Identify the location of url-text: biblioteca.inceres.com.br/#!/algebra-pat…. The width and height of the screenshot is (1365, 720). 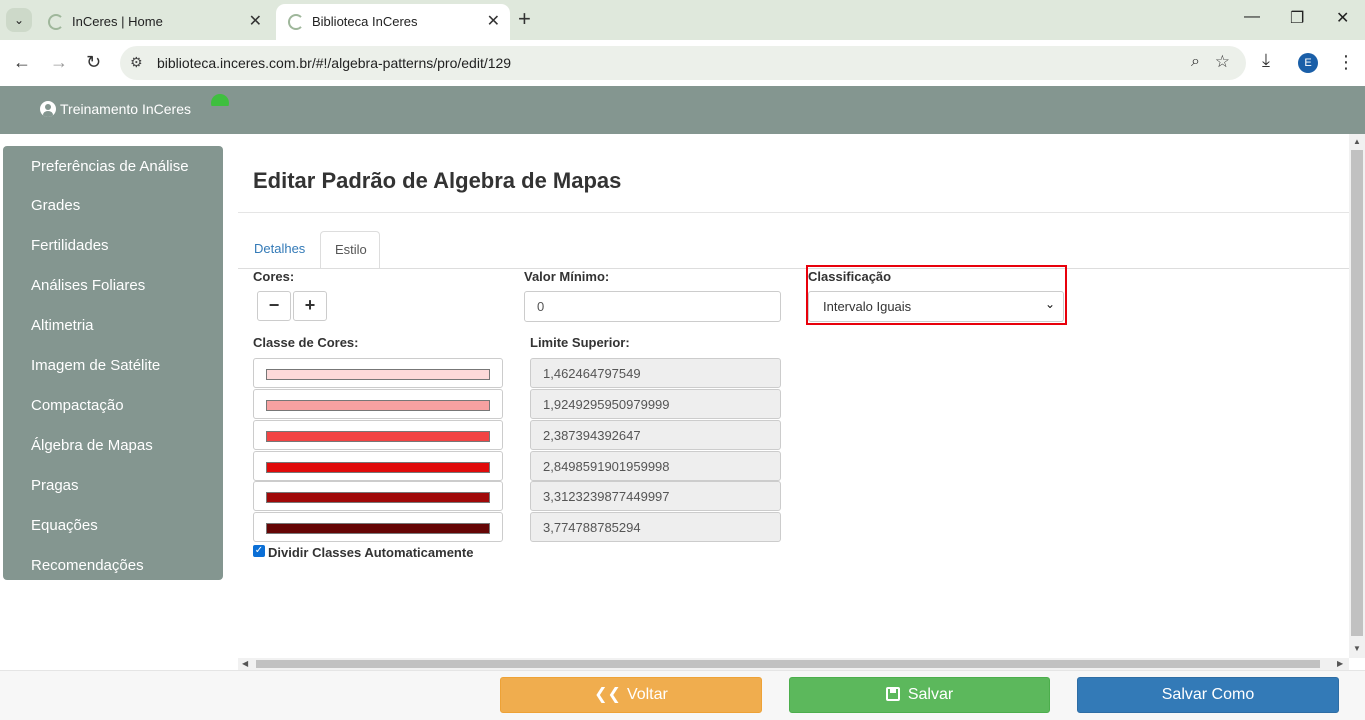
(334, 63).